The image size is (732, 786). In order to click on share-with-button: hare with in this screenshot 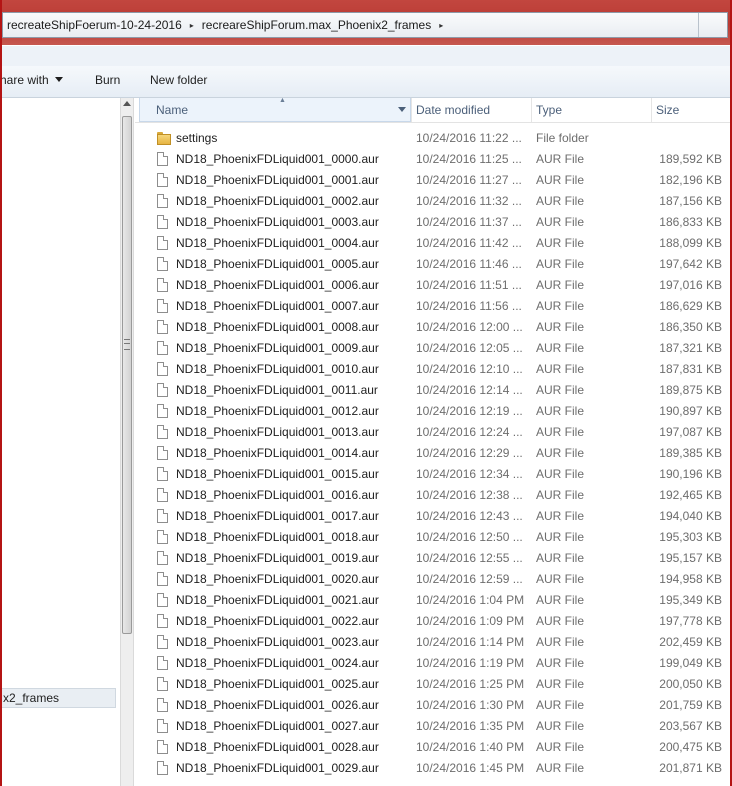, I will do `click(31, 80)`.